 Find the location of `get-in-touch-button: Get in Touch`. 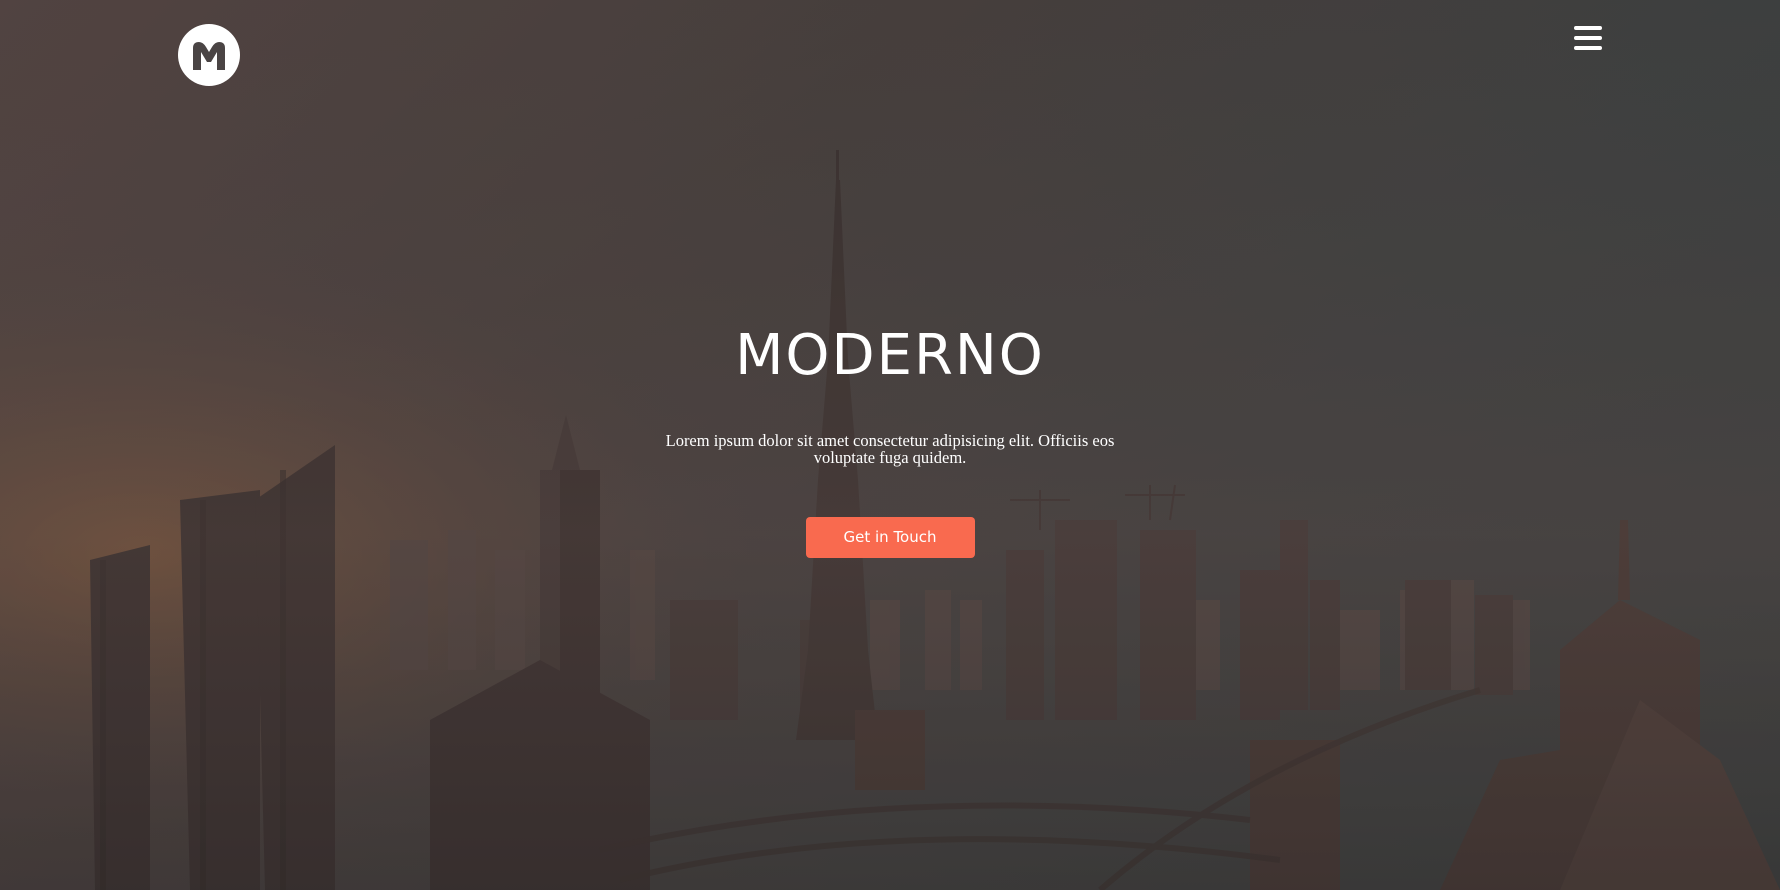

get-in-touch-button: Get in Touch is located at coordinates (890, 537).